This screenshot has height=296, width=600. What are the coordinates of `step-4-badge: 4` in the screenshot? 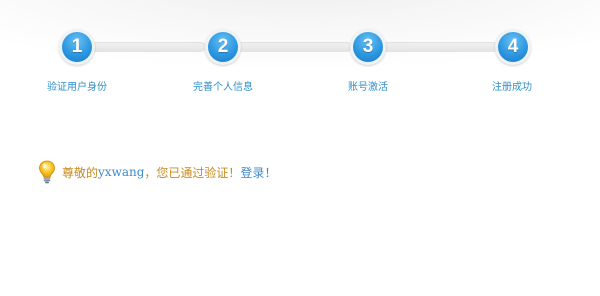 It's located at (513, 47).